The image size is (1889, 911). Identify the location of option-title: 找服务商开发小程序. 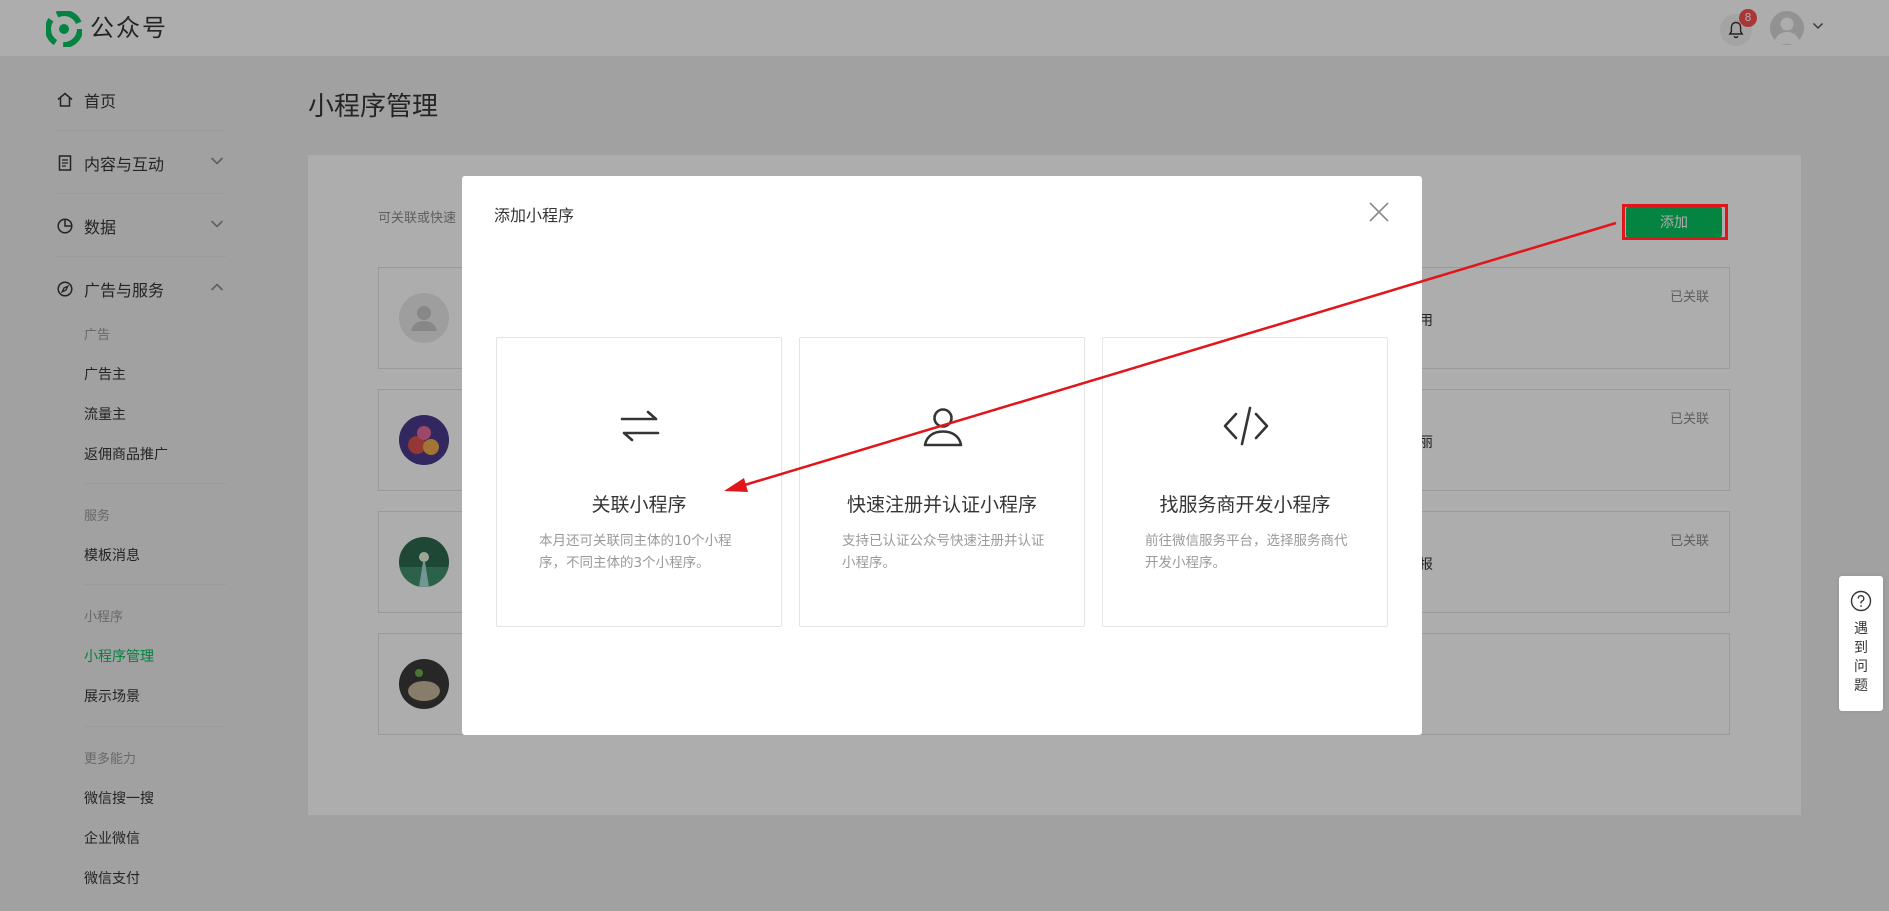
(1245, 505).